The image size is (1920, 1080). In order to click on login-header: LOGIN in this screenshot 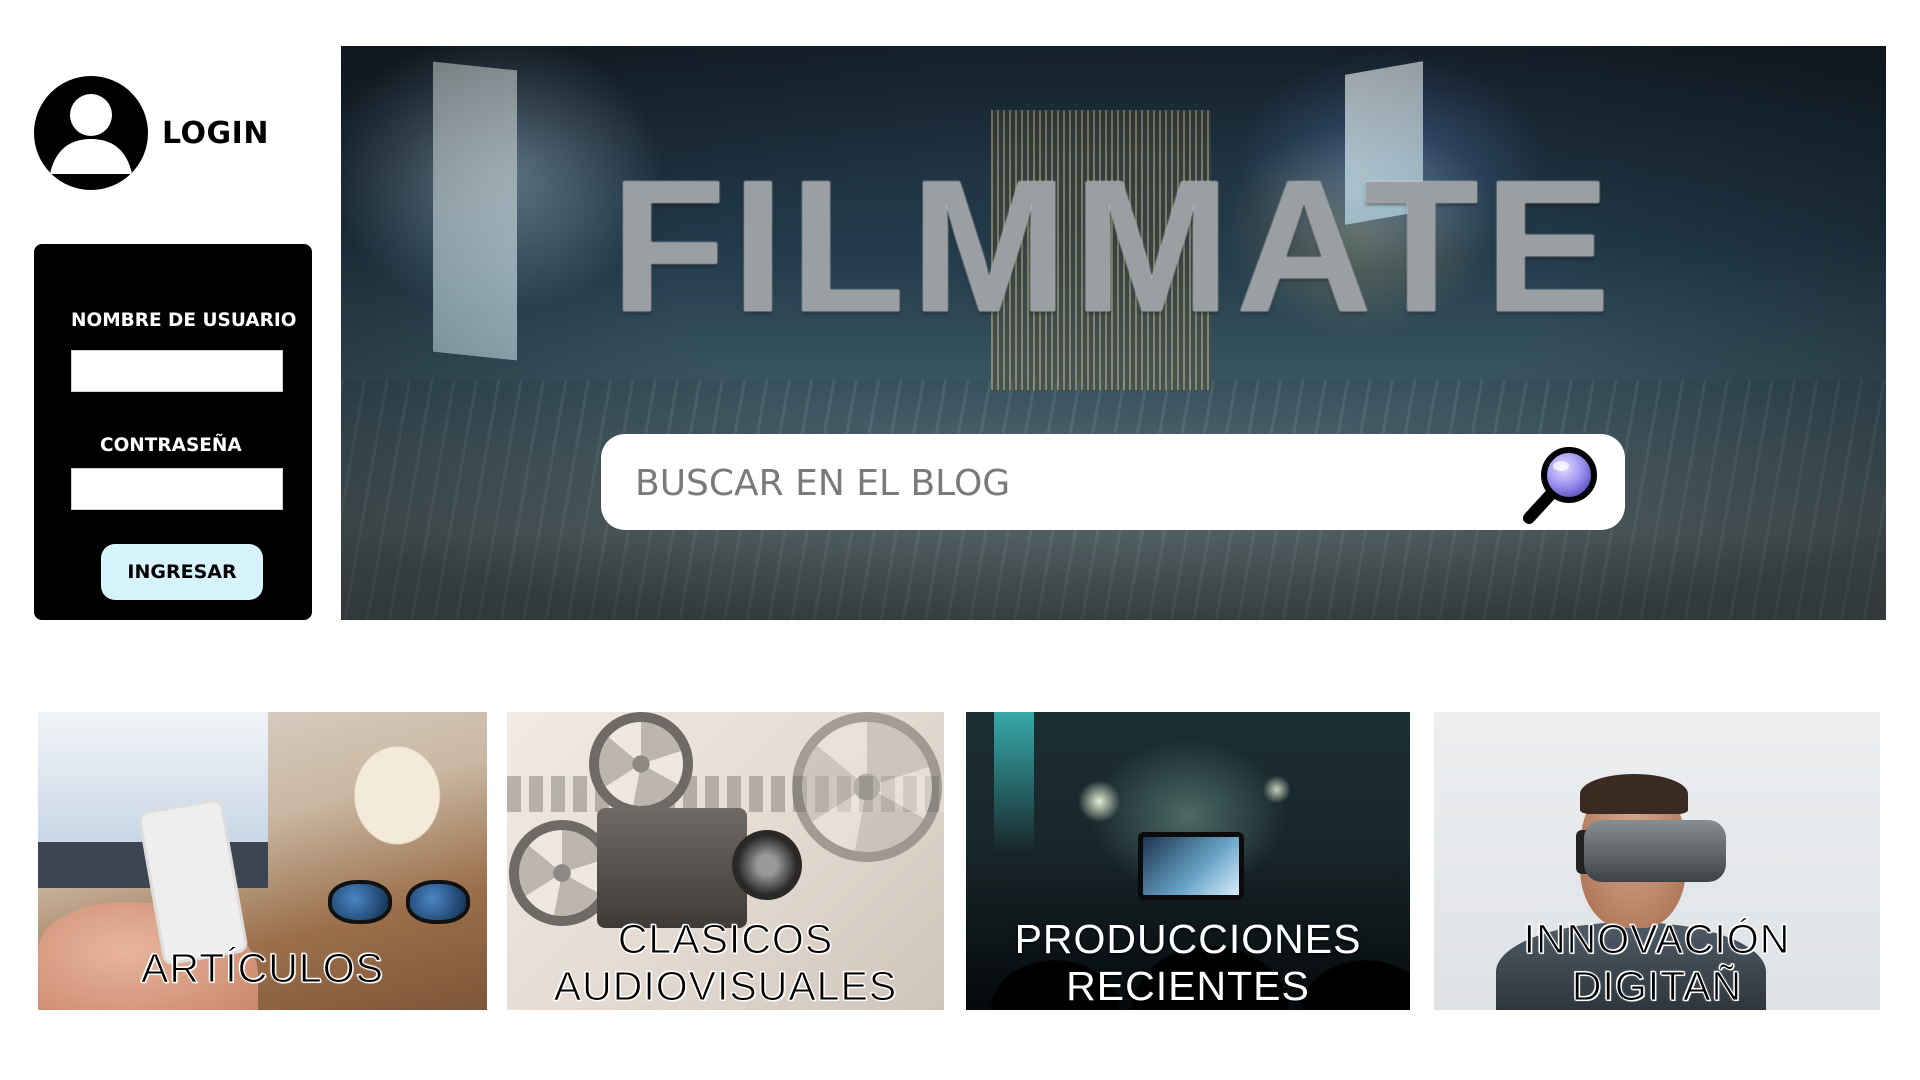, I will do `click(151, 133)`.